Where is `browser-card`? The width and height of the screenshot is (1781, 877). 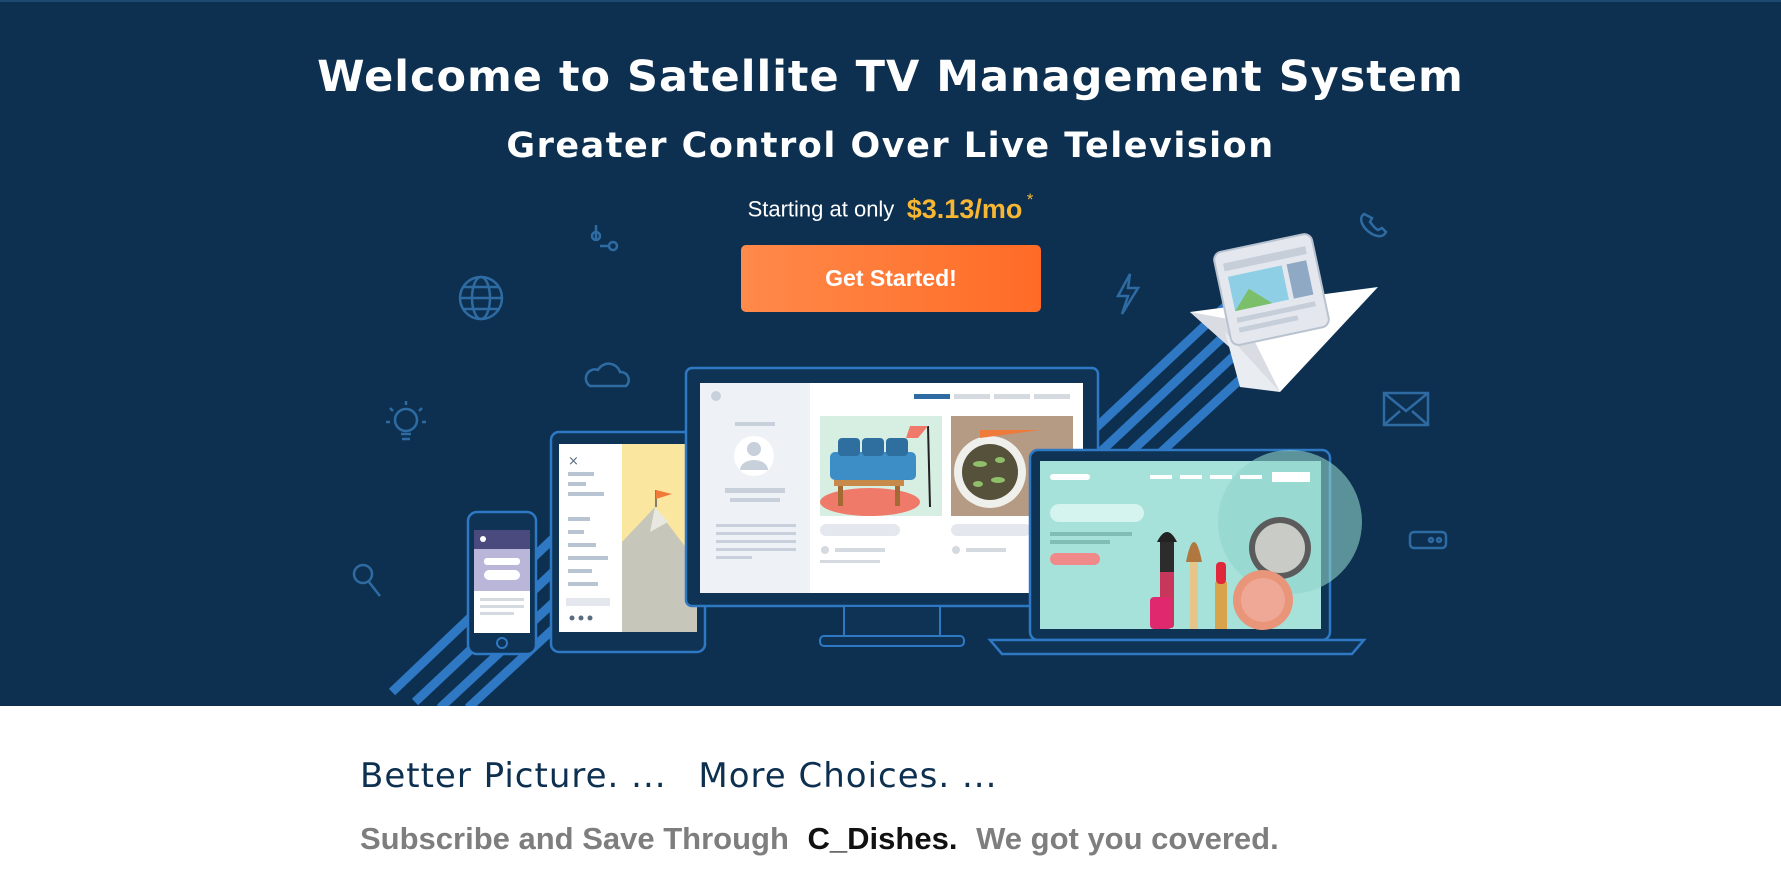 browser-card is located at coordinates (1271, 289).